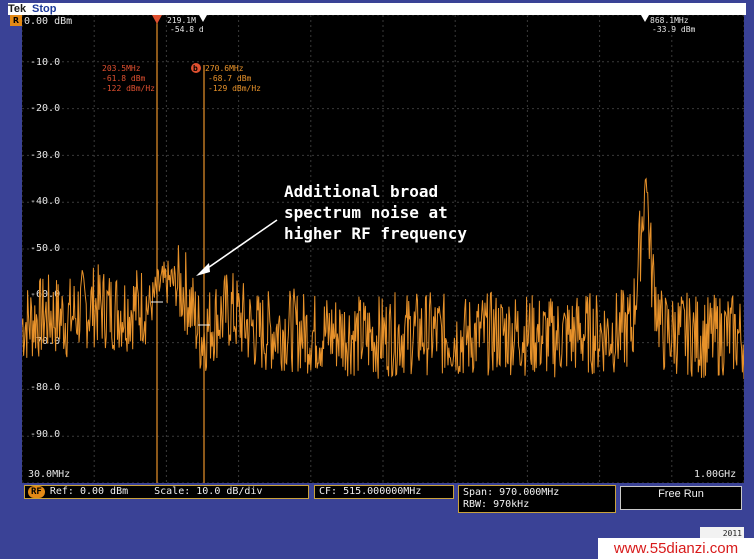 This screenshot has height=559, width=754. Describe the element at coordinates (124, 78) in the screenshot. I see `marker-a-level: -61.8 dBm` at that location.